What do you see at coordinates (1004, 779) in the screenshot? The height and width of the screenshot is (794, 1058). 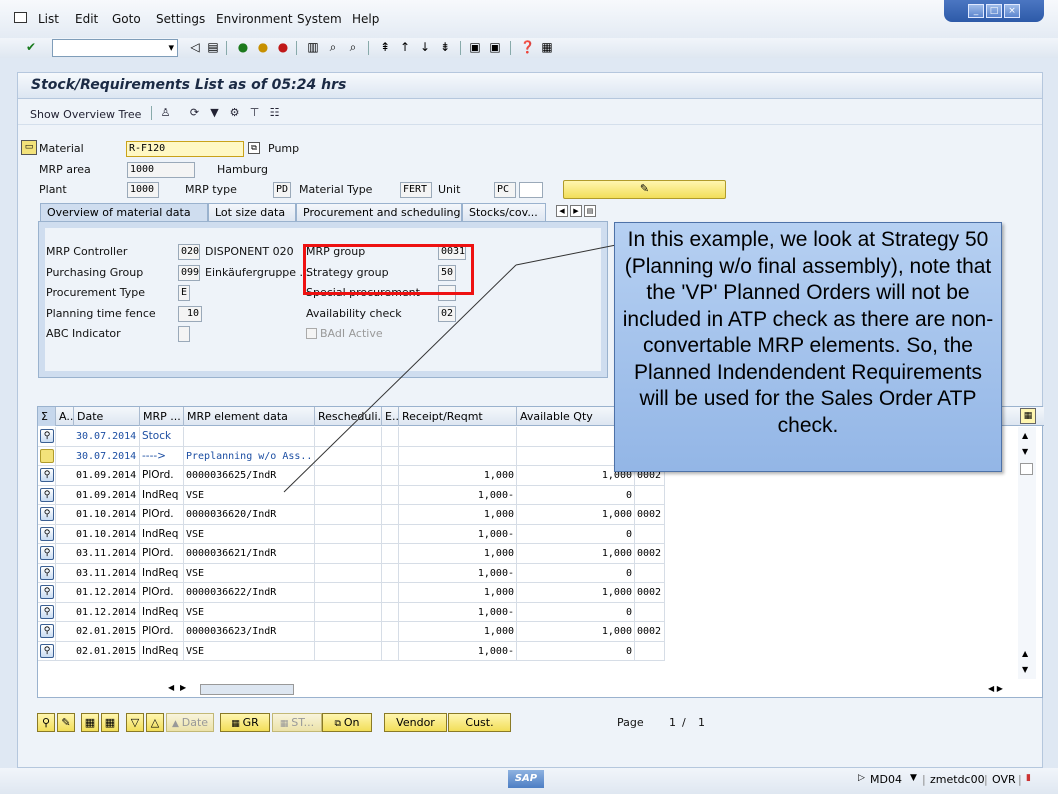 I see `status-mode: OVR` at bounding box center [1004, 779].